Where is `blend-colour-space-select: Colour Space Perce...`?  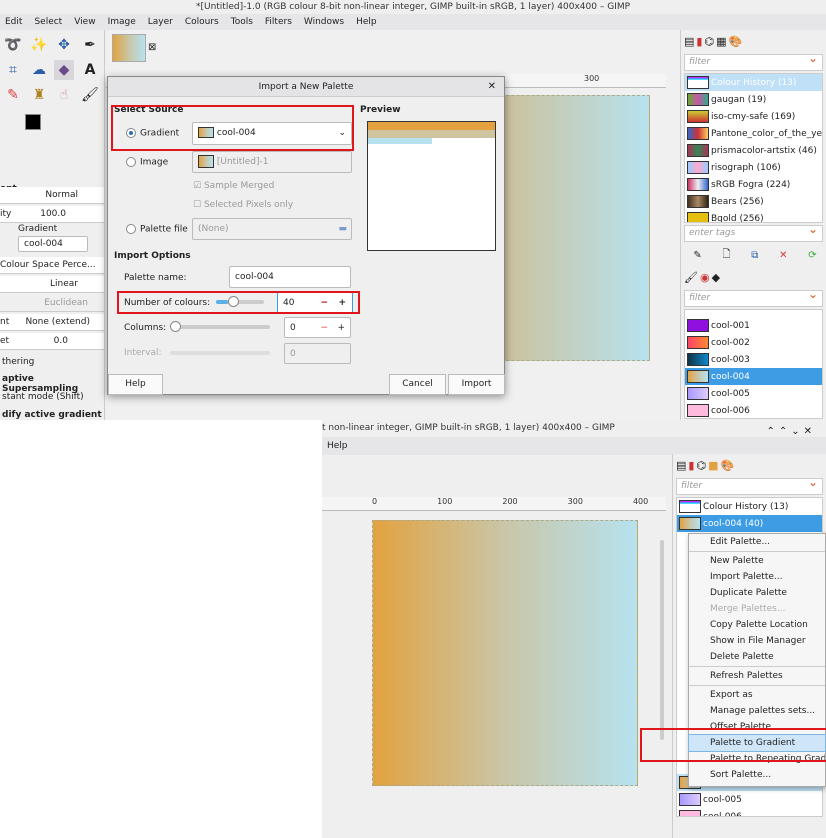 blend-colour-space-select: Colour Space Perce... is located at coordinates (52, 265).